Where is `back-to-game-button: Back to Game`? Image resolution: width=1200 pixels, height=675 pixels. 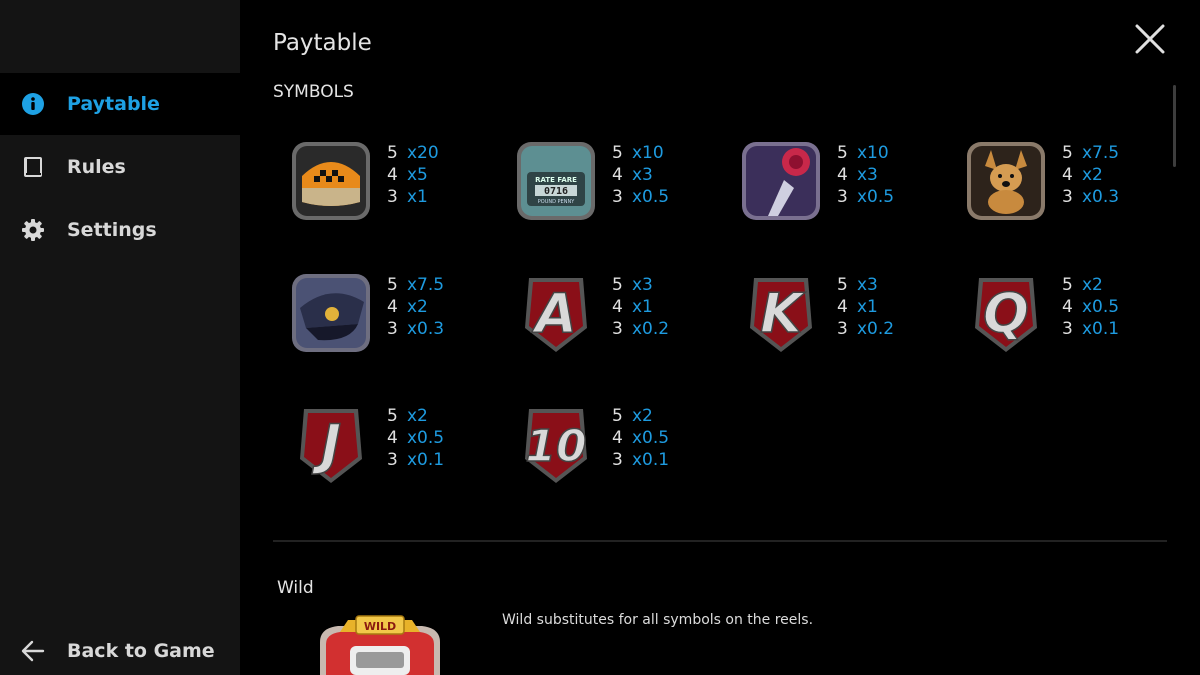
back-to-game-button: Back to Game is located at coordinates (120, 647).